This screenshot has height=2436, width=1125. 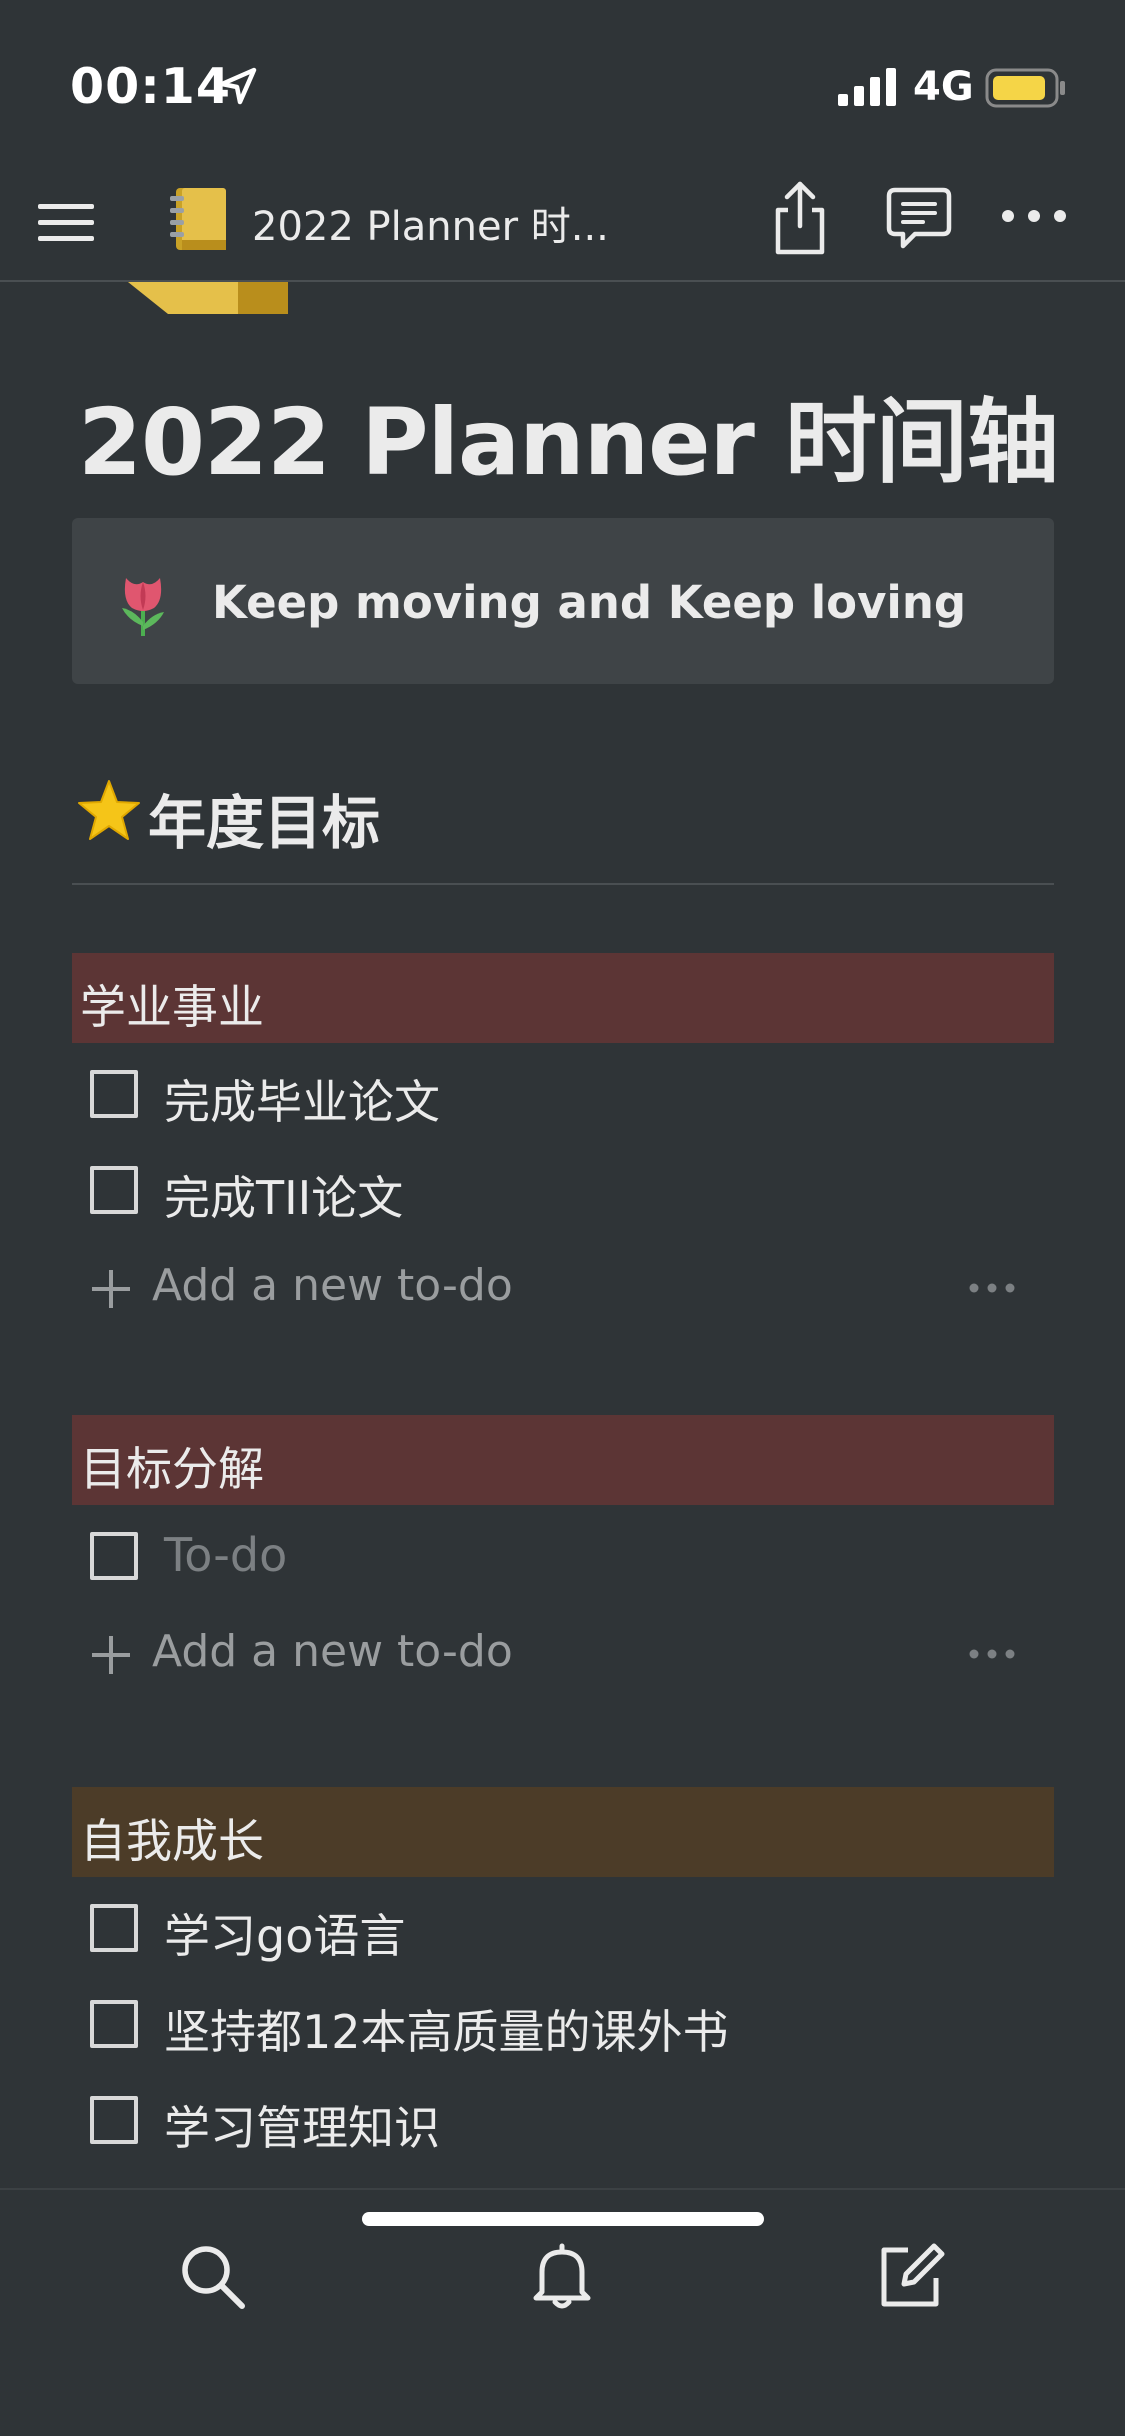 I want to click on todo-placeholder: To-do, so click(x=225, y=1555).